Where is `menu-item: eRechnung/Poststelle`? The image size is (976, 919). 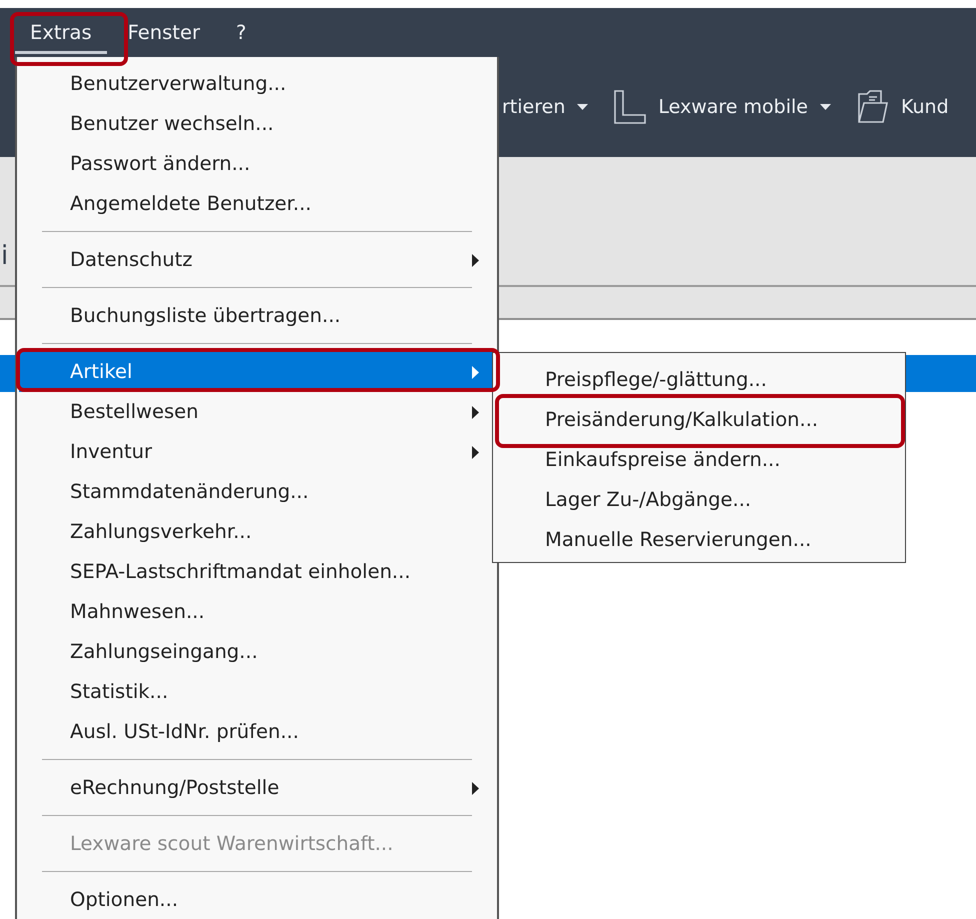
menu-item: eRechnung/Poststelle is located at coordinates (257, 788).